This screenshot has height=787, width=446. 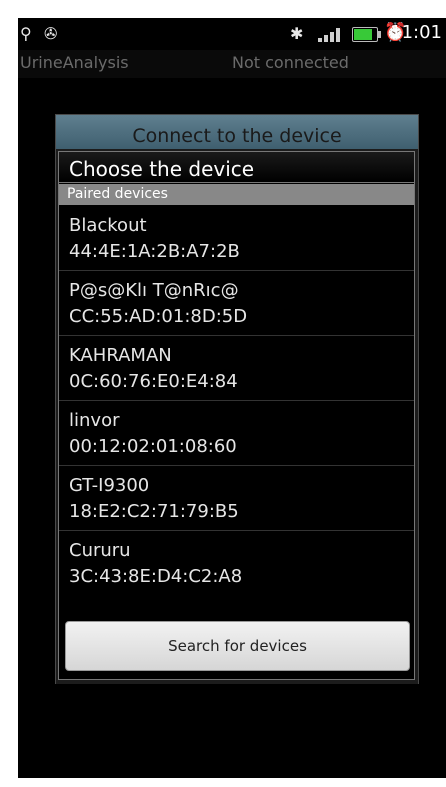 I want to click on signal-icon, so click(x=331, y=34).